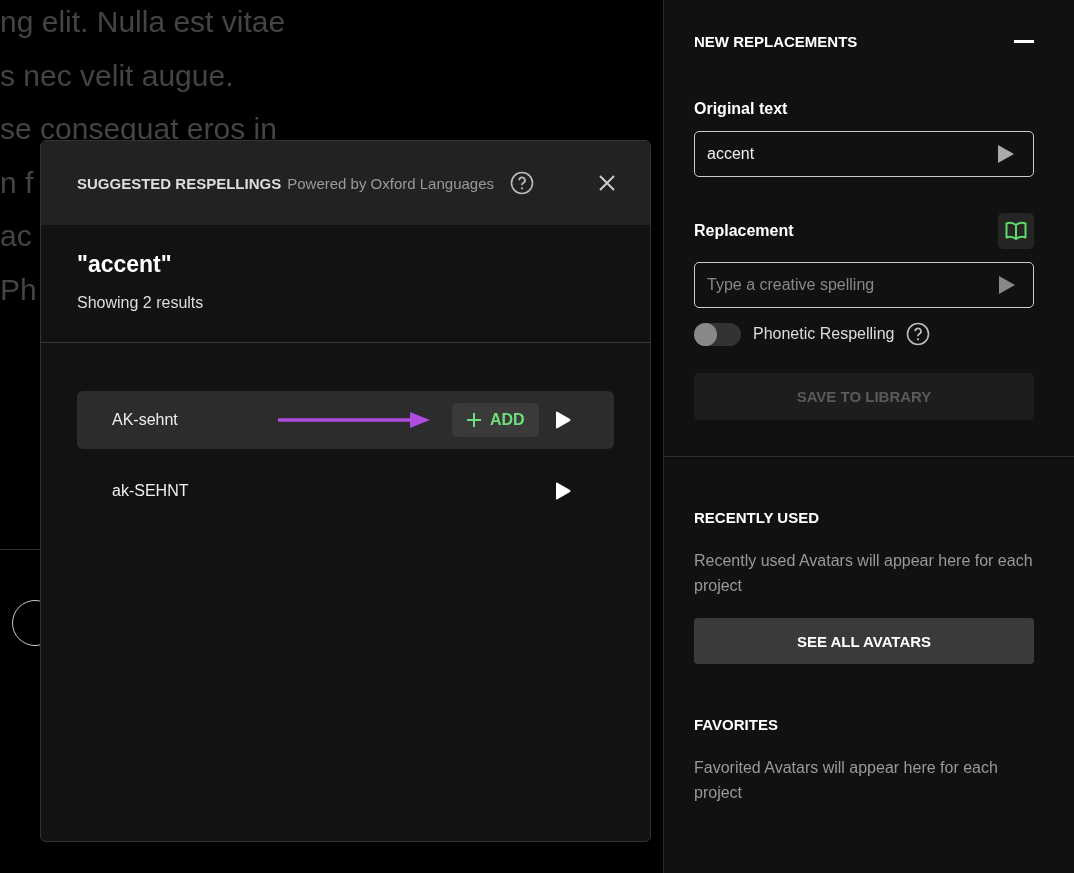  I want to click on background-text: ac, so click(16, 236).